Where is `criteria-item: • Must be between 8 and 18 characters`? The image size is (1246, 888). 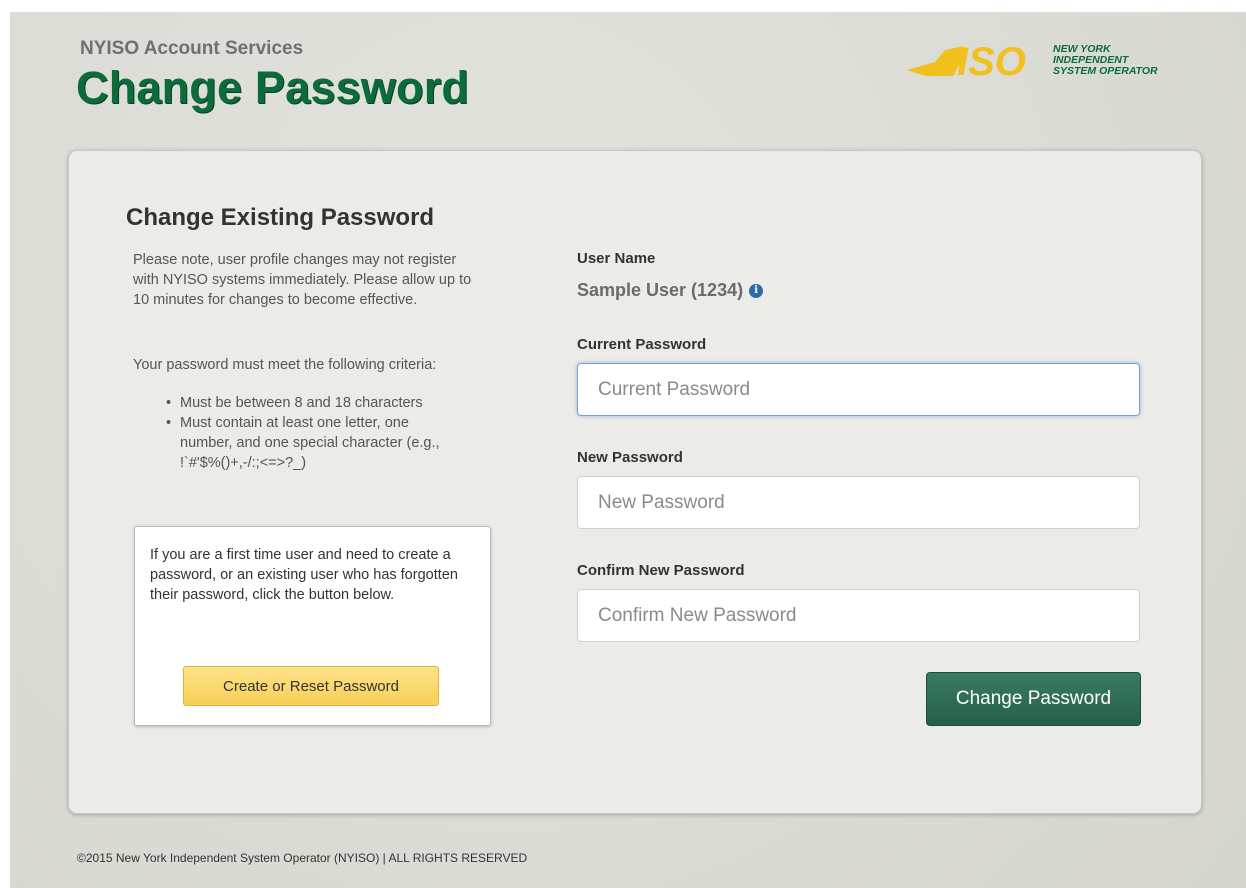
criteria-item: • Must be between 8 and 18 characters is located at coordinates (312, 403).